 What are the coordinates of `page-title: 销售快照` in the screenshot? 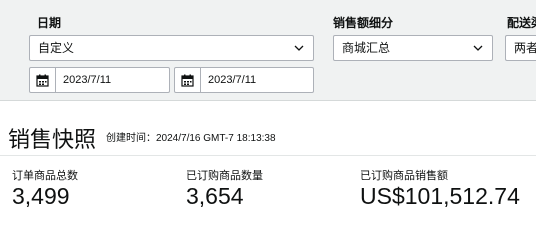 It's located at (52, 139).